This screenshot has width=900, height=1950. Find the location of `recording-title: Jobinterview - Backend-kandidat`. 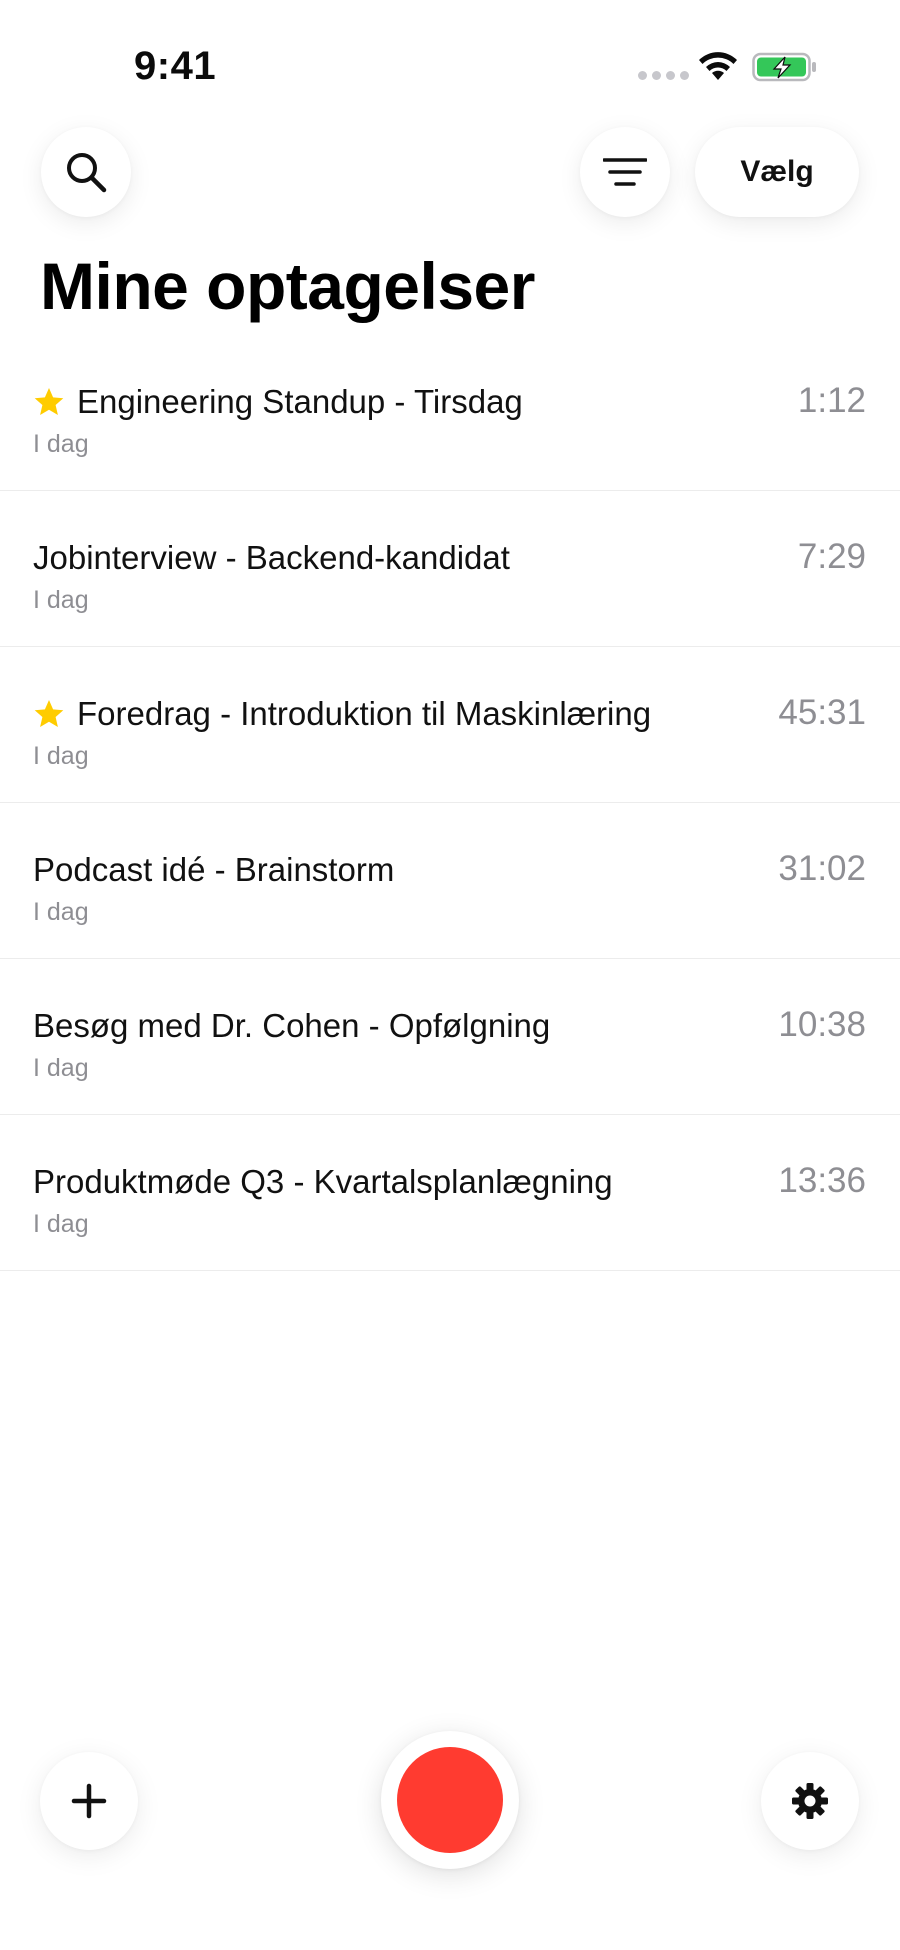

recording-title: Jobinterview - Backend-kandidat is located at coordinates (271, 557).